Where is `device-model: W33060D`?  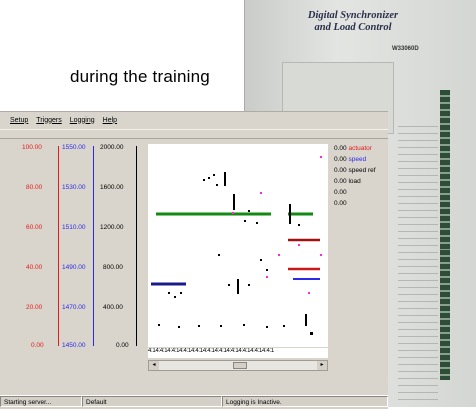 device-model: W33060D is located at coordinates (405, 49).